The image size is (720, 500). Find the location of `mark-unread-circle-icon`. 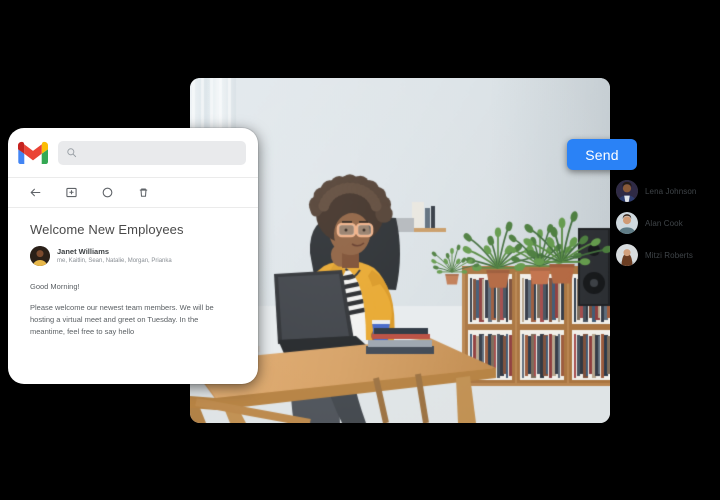

mark-unread-circle-icon is located at coordinates (107, 193).